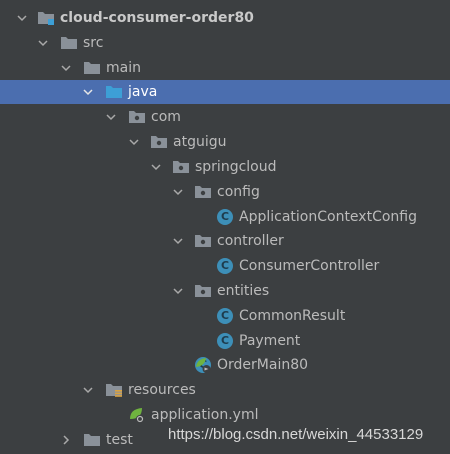  What do you see at coordinates (296, 434) in the screenshot?
I see `watermark-url: https://blog.csdn.net/weixin_44533129` at bounding box center [296, 434].